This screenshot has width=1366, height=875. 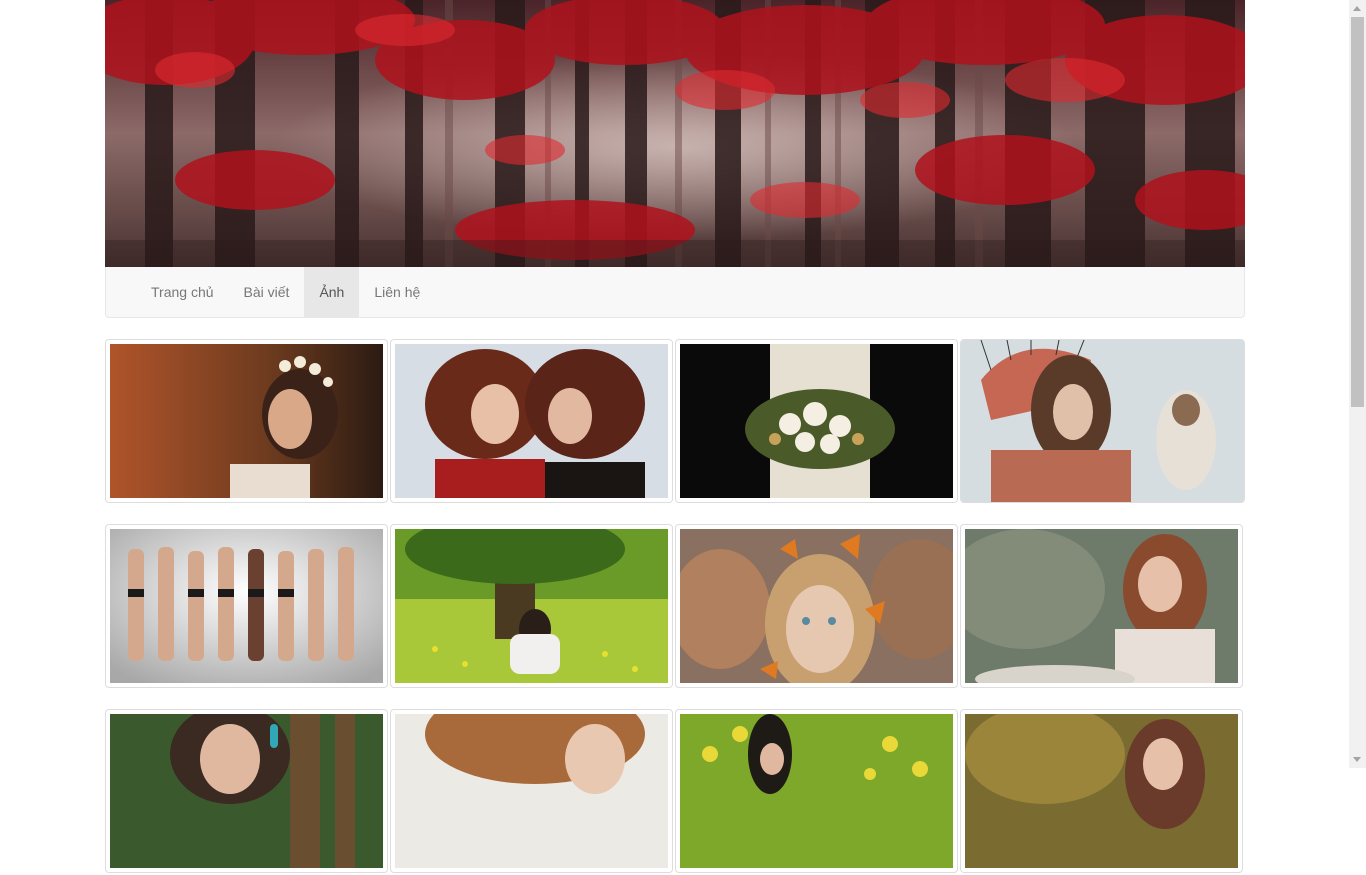 I want to click on photo-native-headdress-eagle, so click(x=1102, y=421).